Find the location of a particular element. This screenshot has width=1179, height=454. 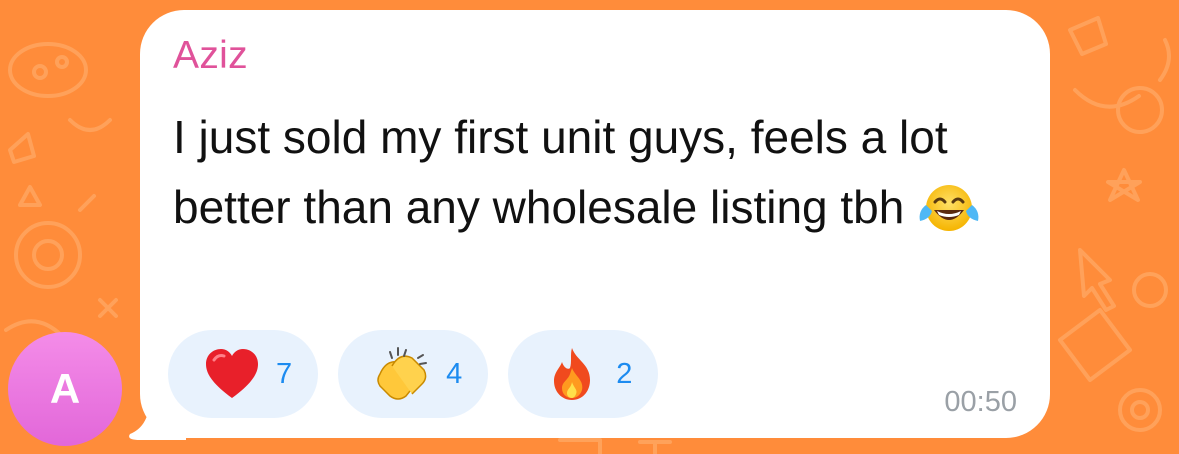

sender-name: Aziz is located at coordinates (210, 56).